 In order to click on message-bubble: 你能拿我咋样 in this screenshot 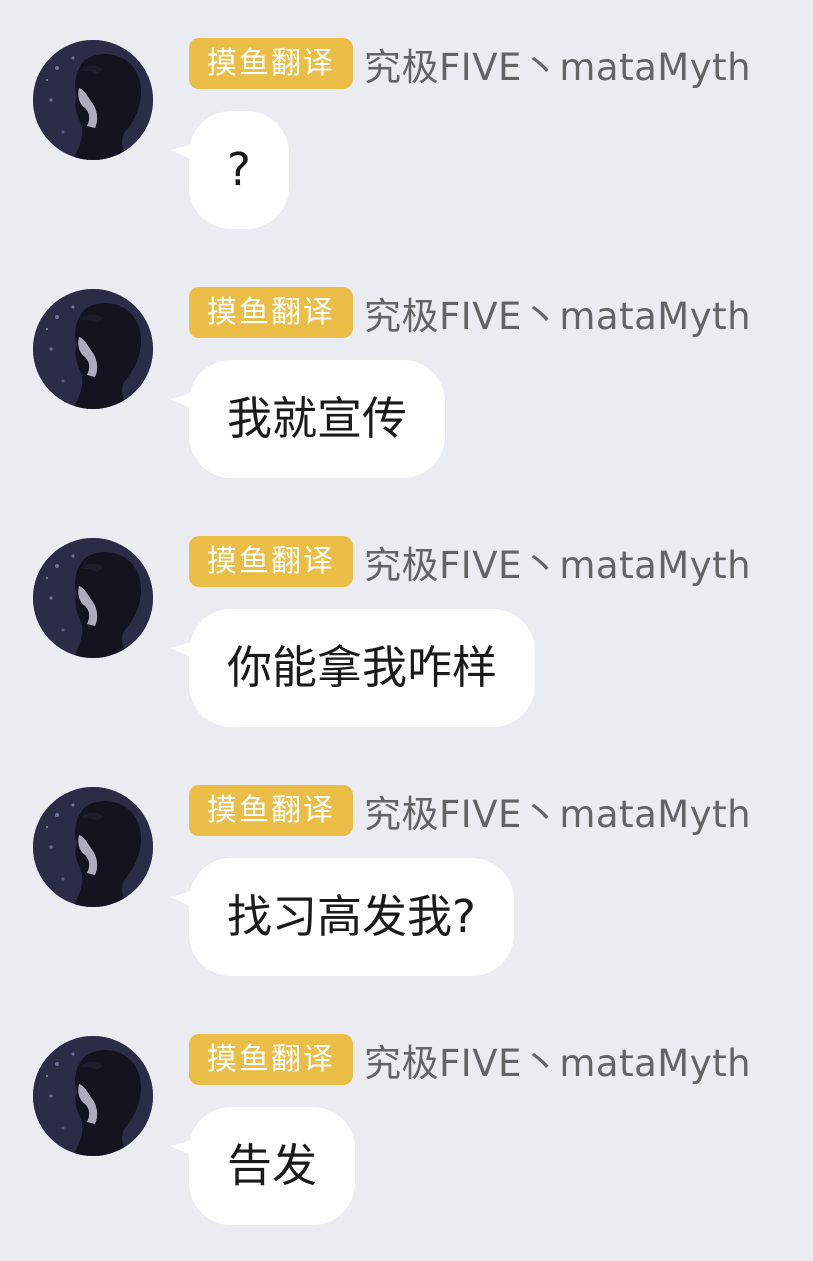, I will do `click(362, 668)`.